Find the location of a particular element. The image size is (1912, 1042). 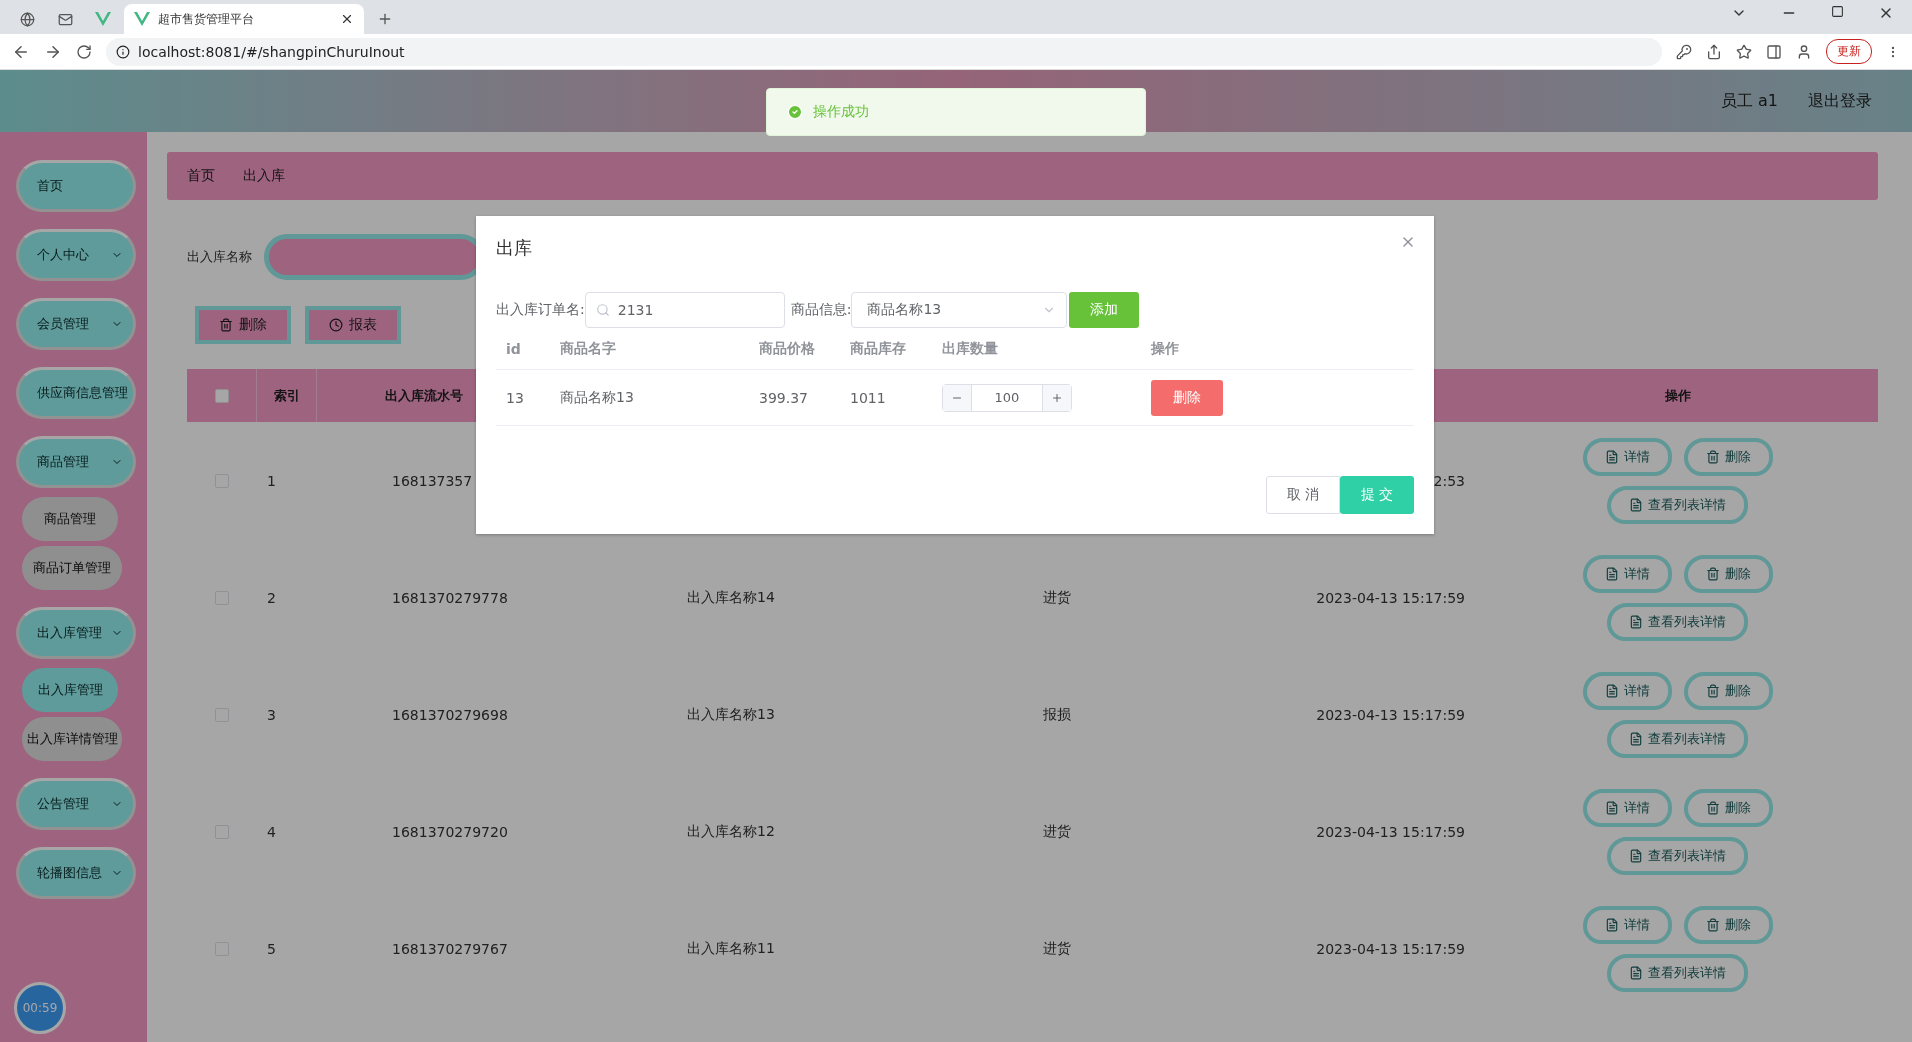

product-label: 商品信息: is located at coordinates (821, 310).